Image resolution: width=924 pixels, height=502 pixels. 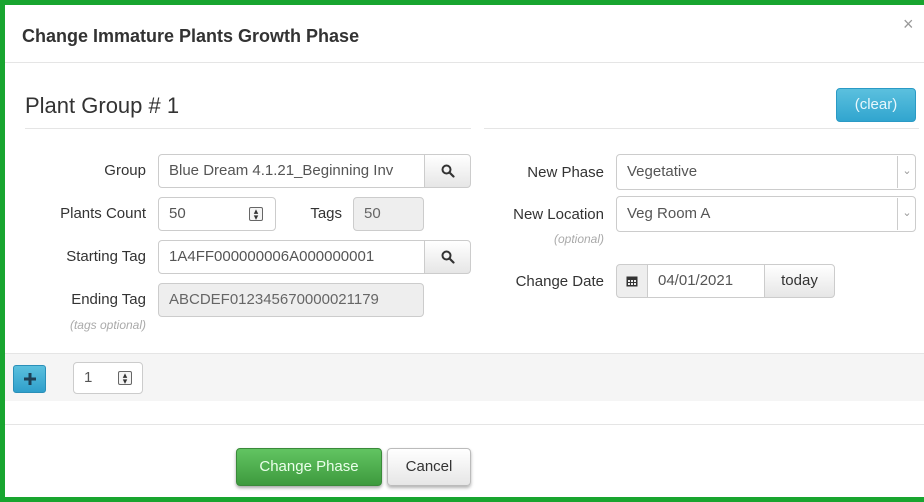 I want to click on plus-icon, so click(x=30, y=379).